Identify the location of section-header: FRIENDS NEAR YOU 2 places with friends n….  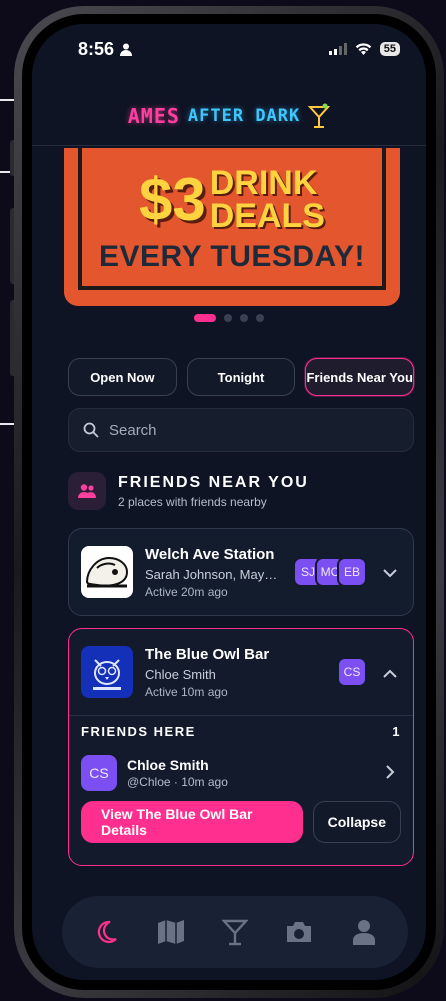
(241, 491).